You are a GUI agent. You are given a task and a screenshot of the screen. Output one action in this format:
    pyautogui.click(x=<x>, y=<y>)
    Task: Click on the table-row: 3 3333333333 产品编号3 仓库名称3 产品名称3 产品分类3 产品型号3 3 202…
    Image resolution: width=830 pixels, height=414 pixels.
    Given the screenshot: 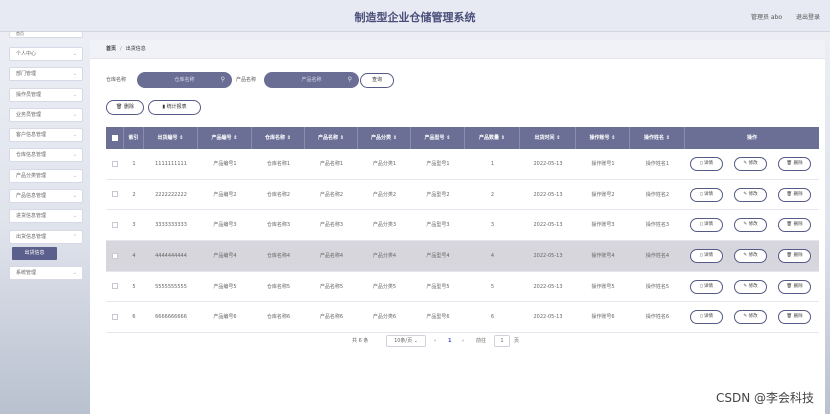 What is the action you would take?
    pyautogui.click(x=462, y=226)
    